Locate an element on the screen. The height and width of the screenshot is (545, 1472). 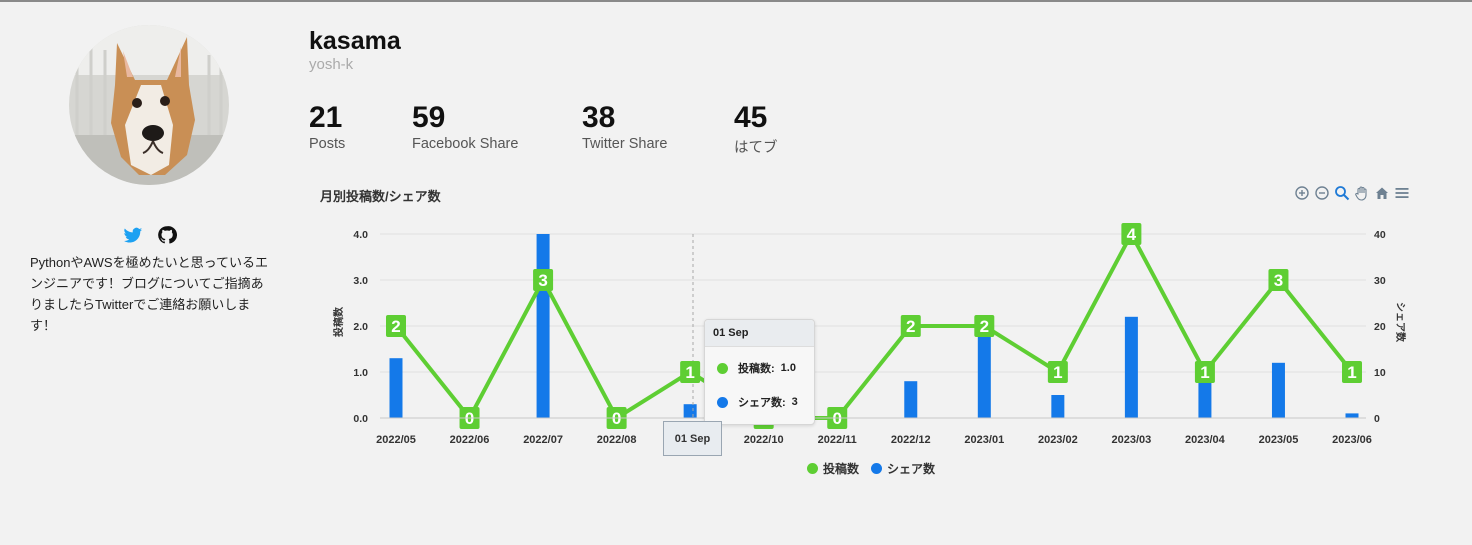
y-axis-left-label: 投稿数 is located at coordinates (338, 321).